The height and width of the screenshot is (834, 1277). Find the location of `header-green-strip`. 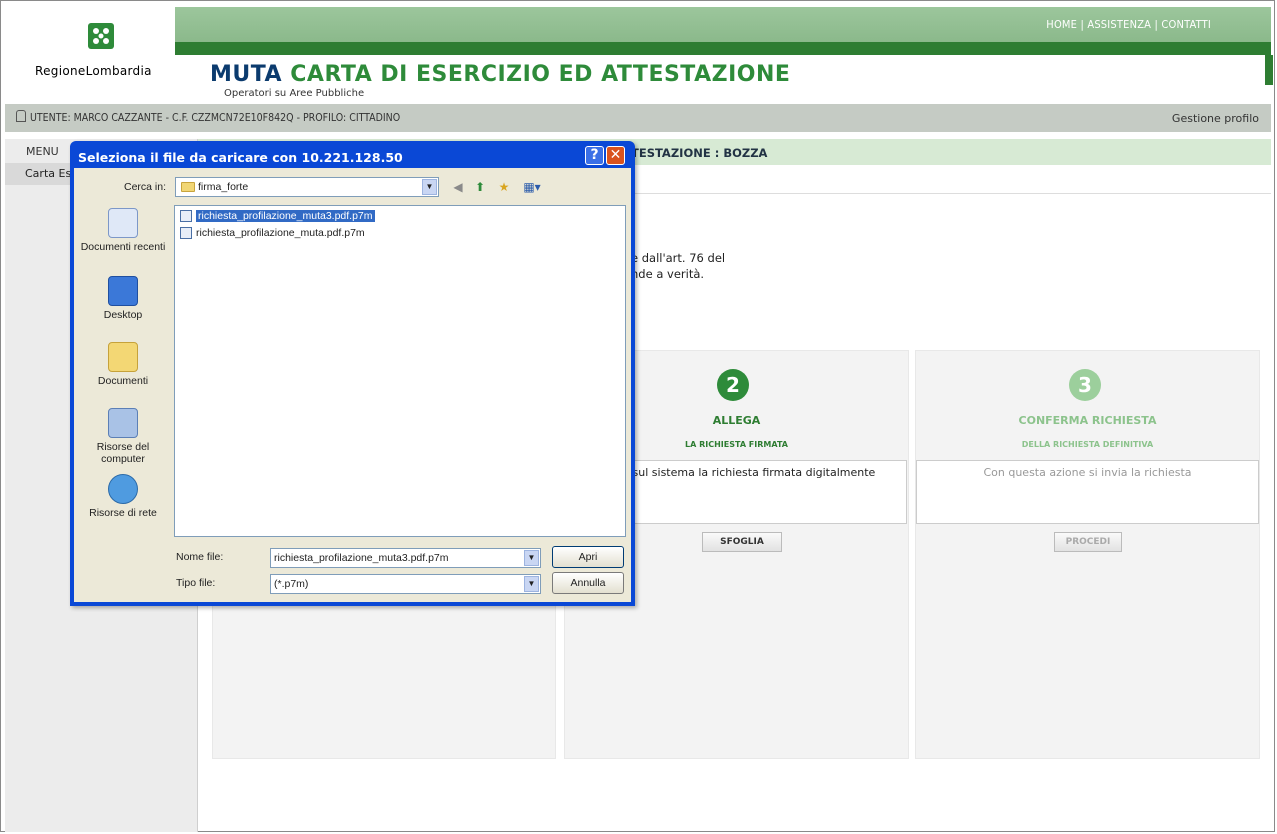

header-green-strip is located at coordinates (638, 48).